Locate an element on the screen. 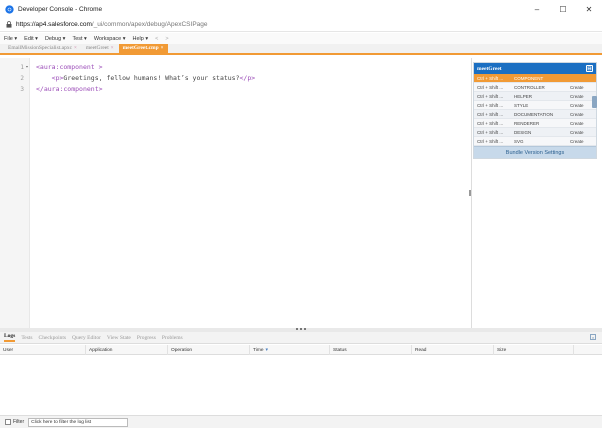 The image size is (602, 434). filter-checkbox is located at coordinates (8, 422).